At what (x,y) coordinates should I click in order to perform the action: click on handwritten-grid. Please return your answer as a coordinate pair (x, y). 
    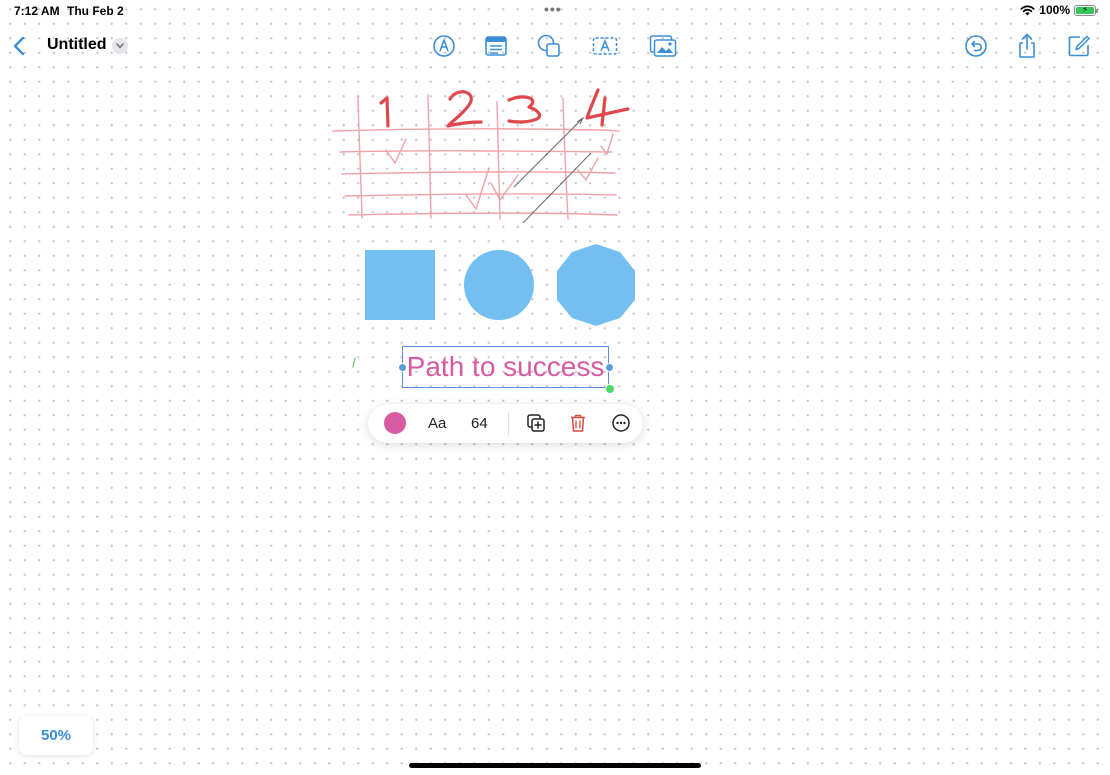
    Looking at the image, I should click on (476, 157).